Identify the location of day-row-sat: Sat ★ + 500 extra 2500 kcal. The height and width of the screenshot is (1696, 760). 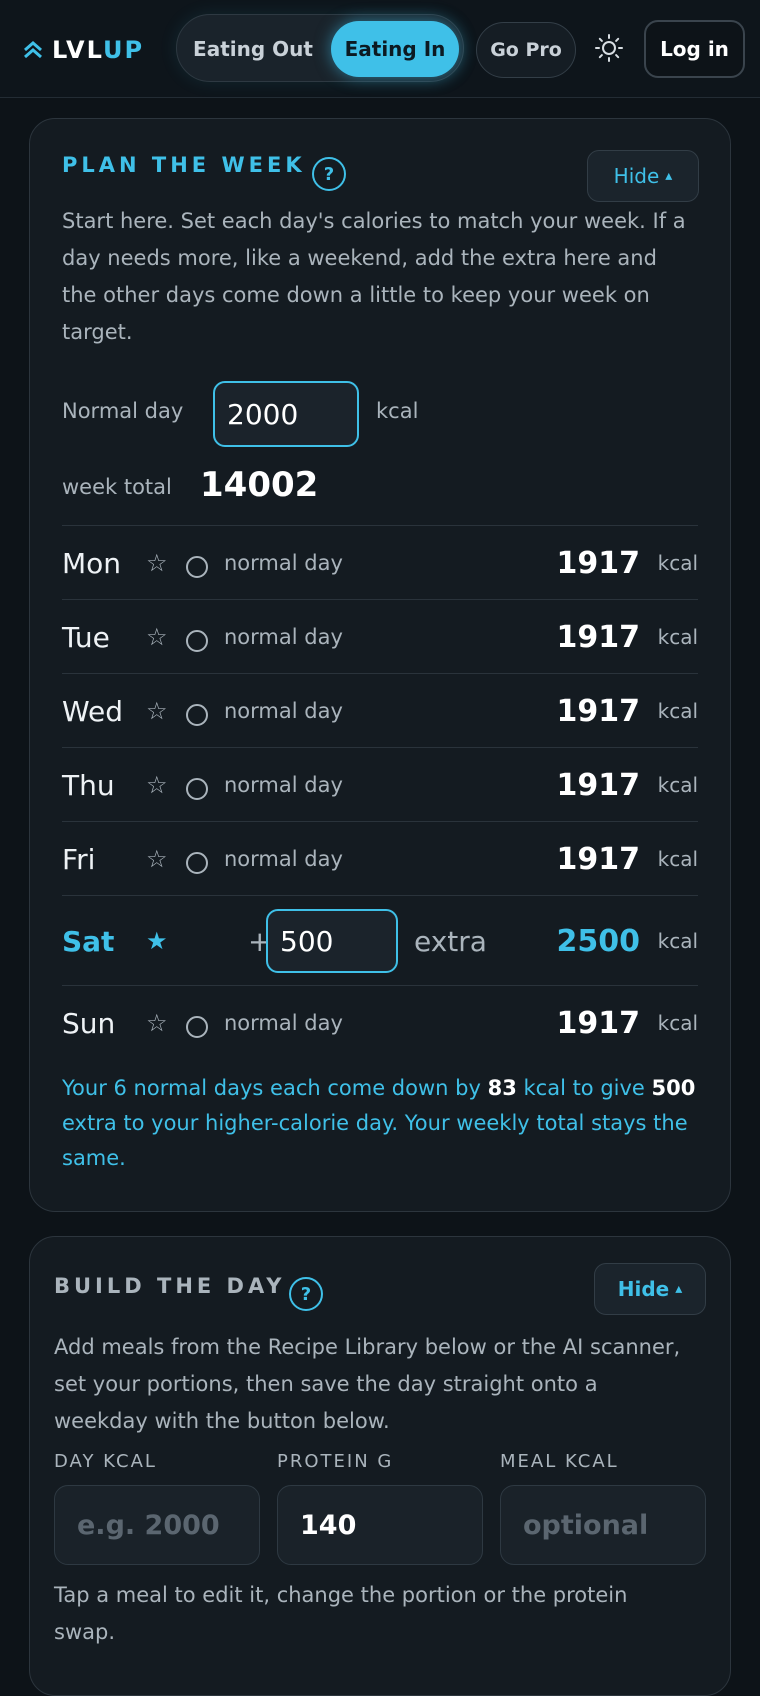
(380, 940).